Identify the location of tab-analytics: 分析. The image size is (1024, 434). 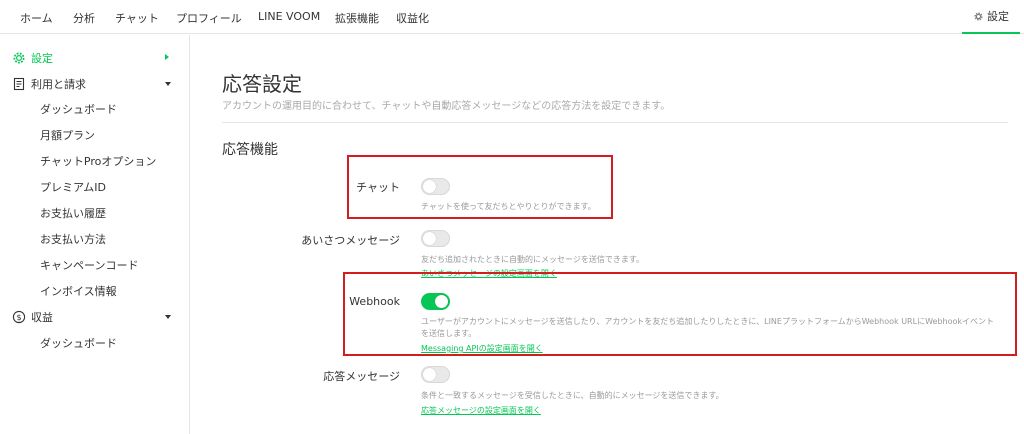
(84, 18).